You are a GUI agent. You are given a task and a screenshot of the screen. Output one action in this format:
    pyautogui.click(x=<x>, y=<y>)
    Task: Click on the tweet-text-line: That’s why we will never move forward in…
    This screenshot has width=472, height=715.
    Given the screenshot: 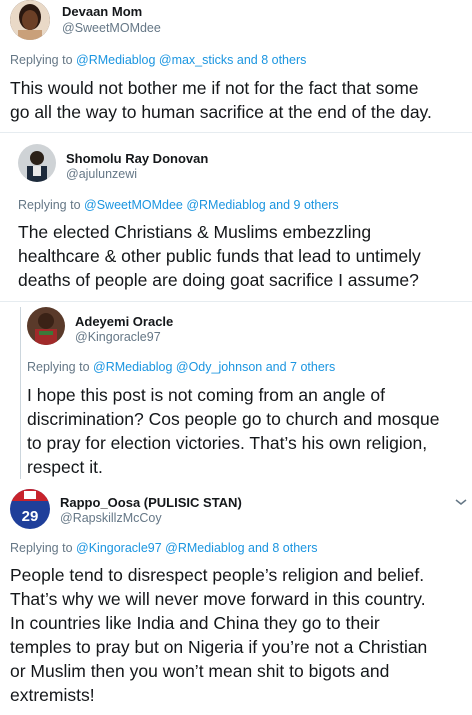 What is the action you would take?
    pyautogui.click(x=218, y=599)
    